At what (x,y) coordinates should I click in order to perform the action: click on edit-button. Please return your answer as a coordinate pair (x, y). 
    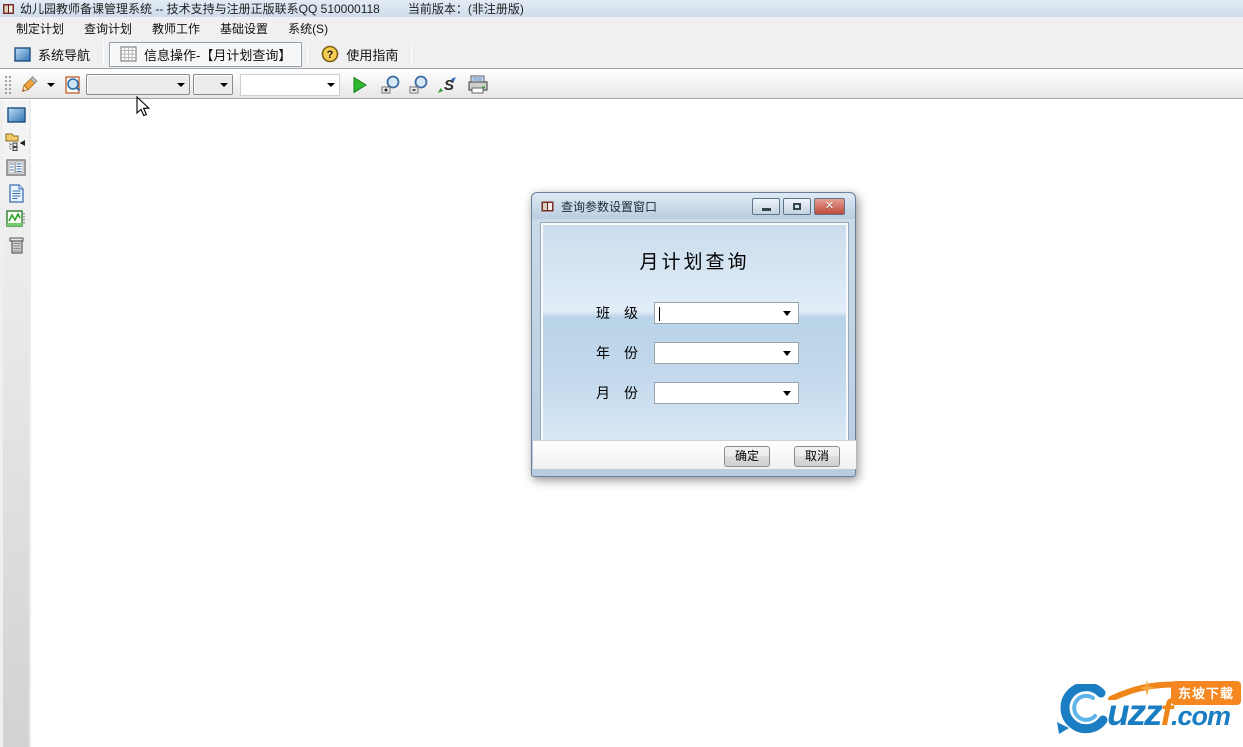
    Looking at the image, I should click on (28, 85).